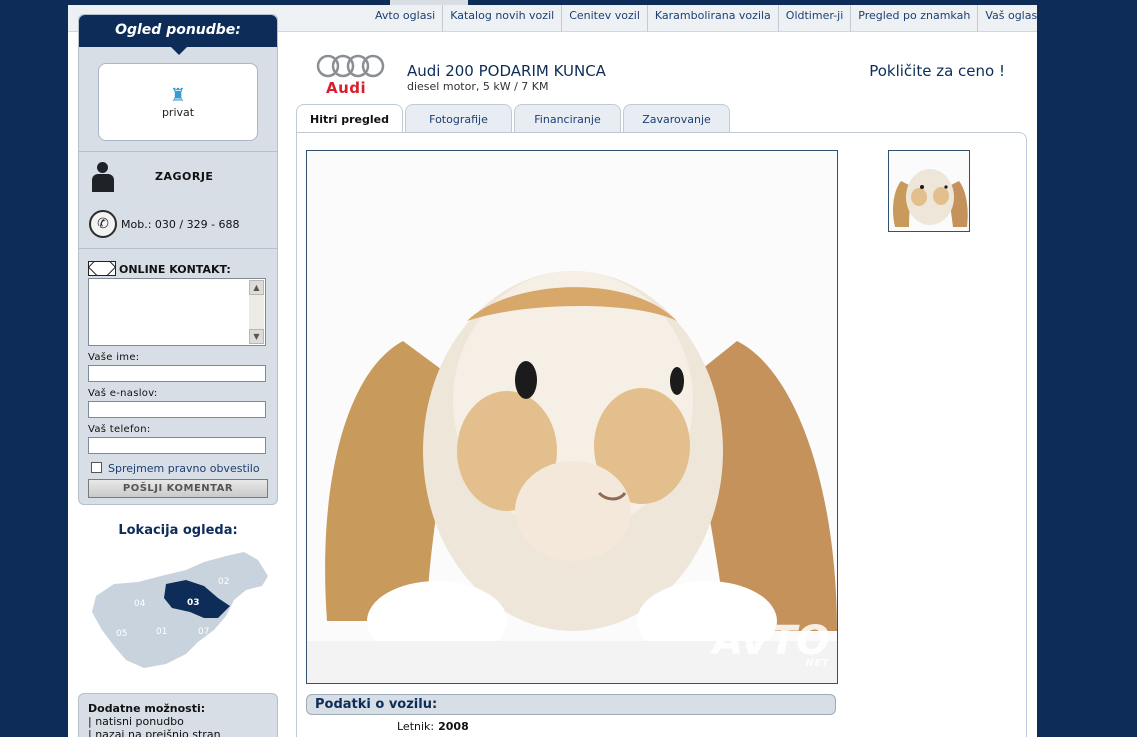 This screenshot has height=737, width=1137. I want to click on avto-net-watermark: AVTO NET, so click(771, 643).